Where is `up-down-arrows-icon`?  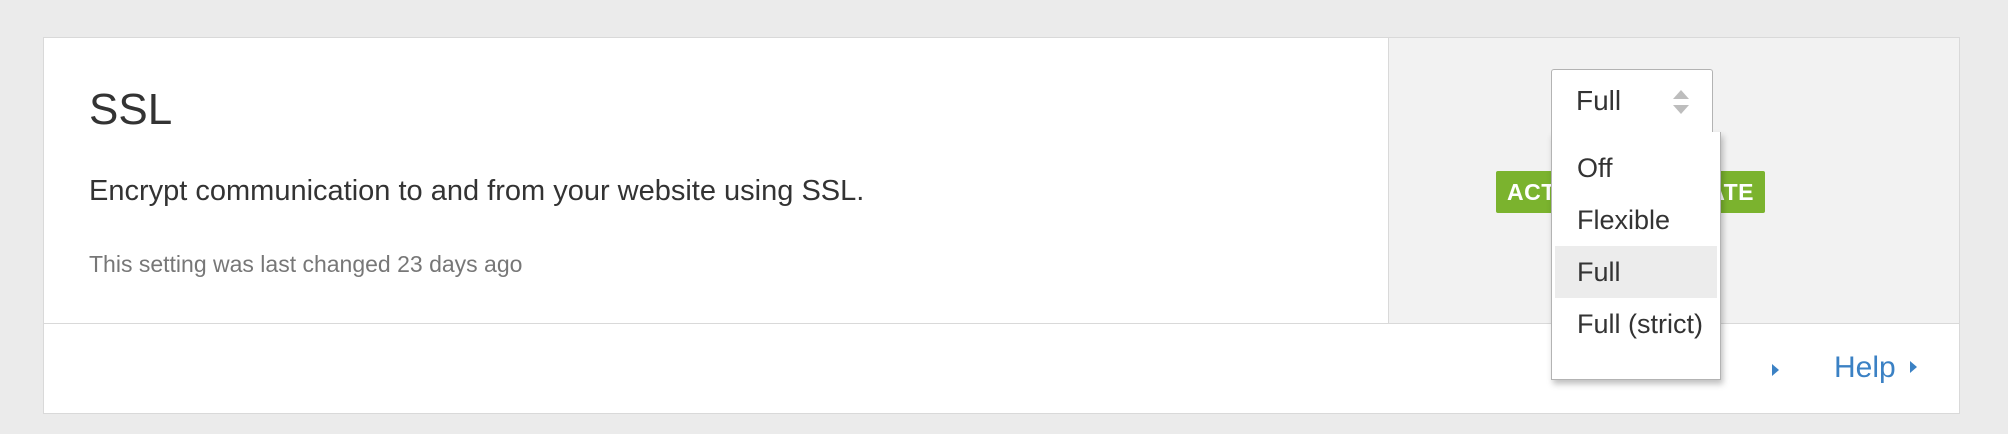
up-down-arrows-icon is located at coordinates (1681, 103).